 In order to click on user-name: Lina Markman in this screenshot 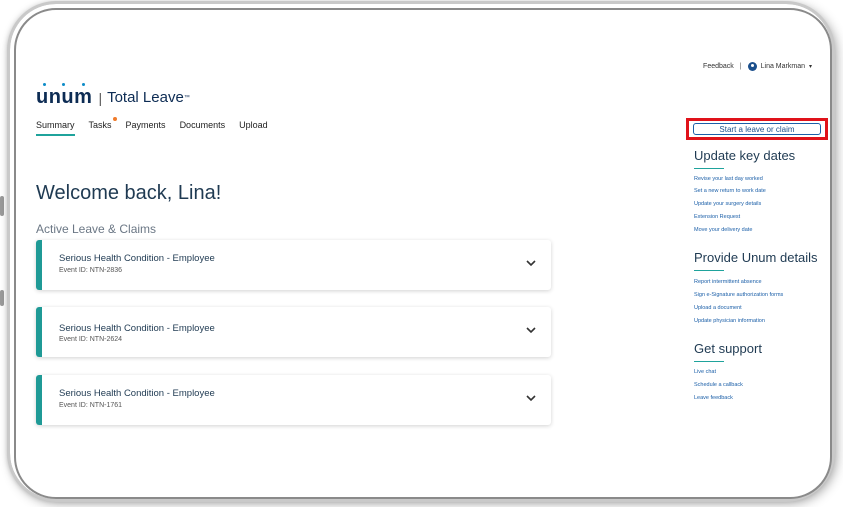, I will do `click(782, 66)`.